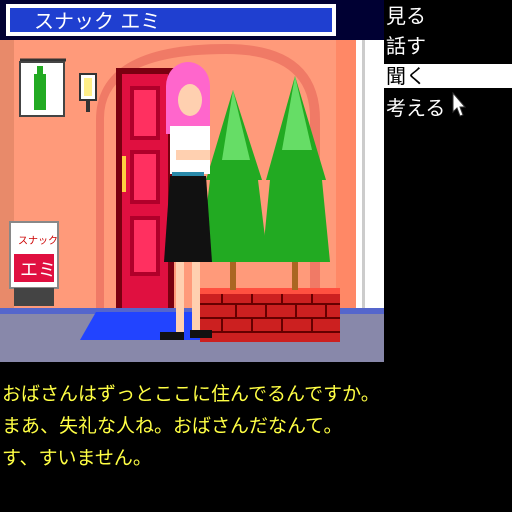 This screenshot has height=512, width=512. I want to click on dialogue-line: す、すいません。, so click(77, 458).